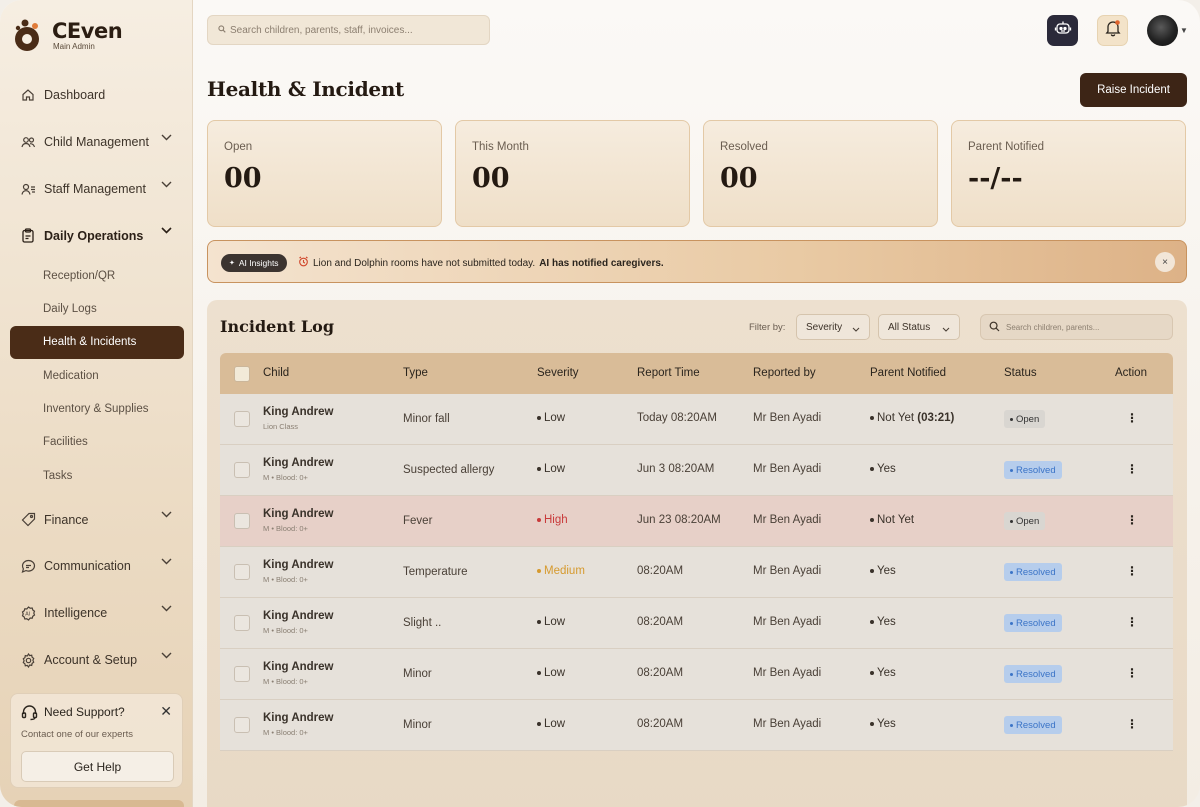 The height and width of the screenshot is (807, 1200). I want to click on report-time: Today 08:20AM, so click(677, 418).